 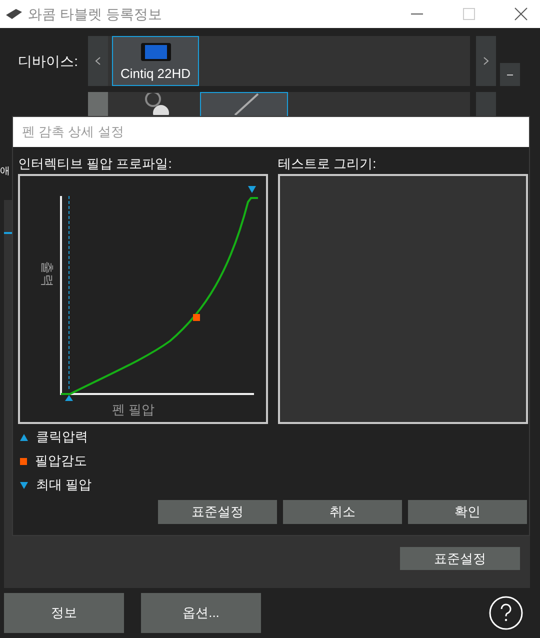 I want to click on section-label: 테스트로 그리기:, so click(x=328, y=164).